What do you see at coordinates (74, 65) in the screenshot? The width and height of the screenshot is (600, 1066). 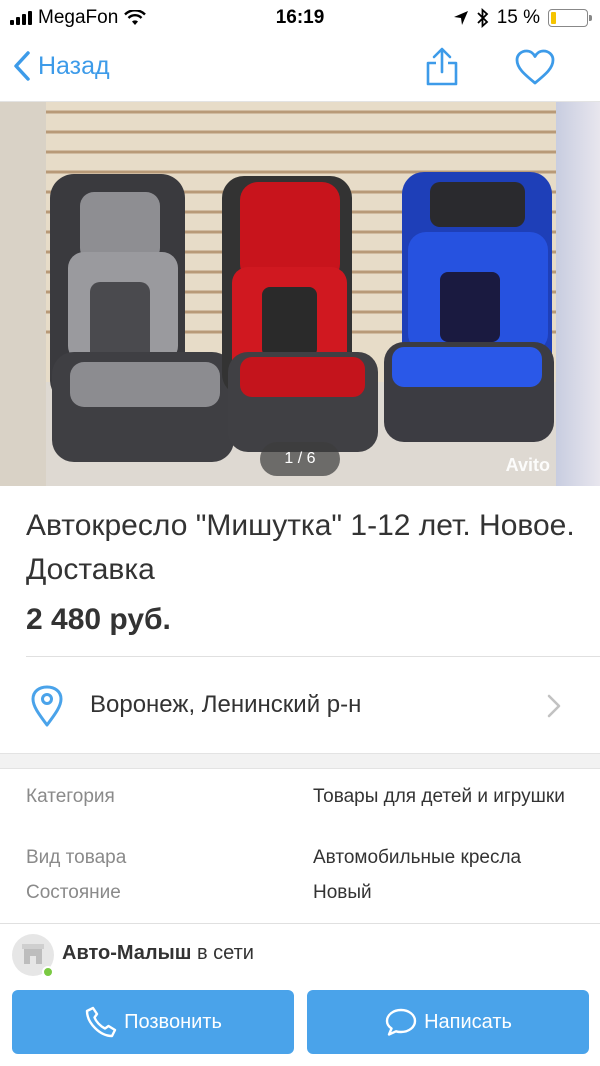 I see `back-label: Назад` at bounding box center [74, 65].